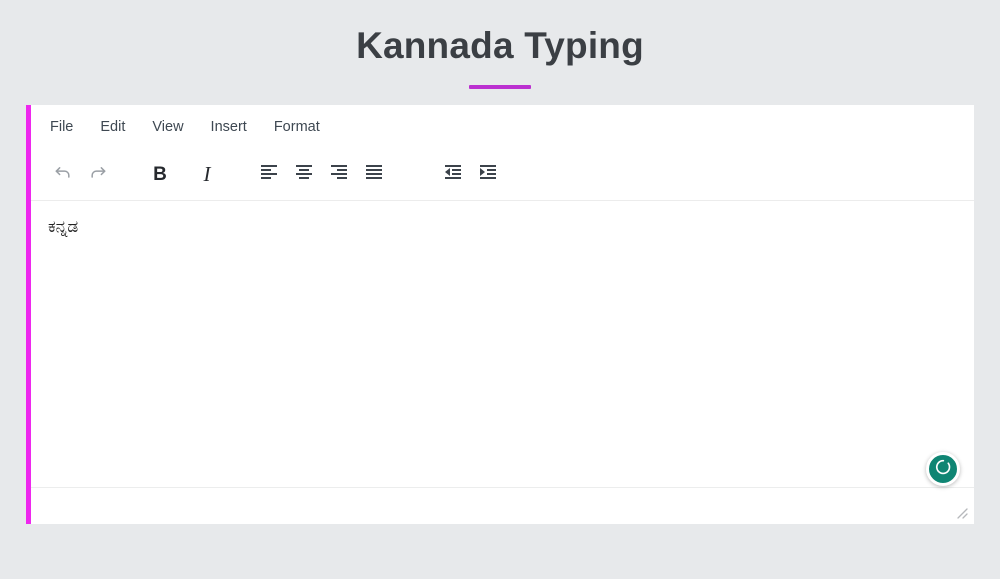  I want to click on editor-statusbar, so click(502, 505).